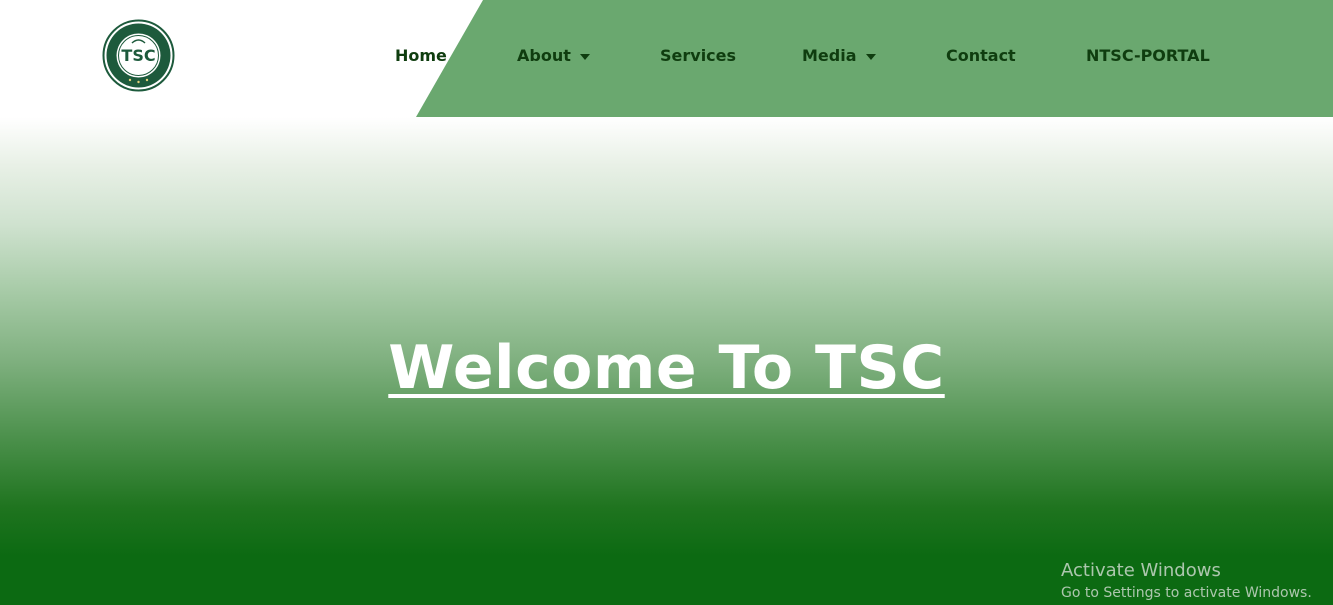 Image resolution: width=1333 pixels, height=605 pixels. I want to click on nav-item-label: About, so click(544, 55).